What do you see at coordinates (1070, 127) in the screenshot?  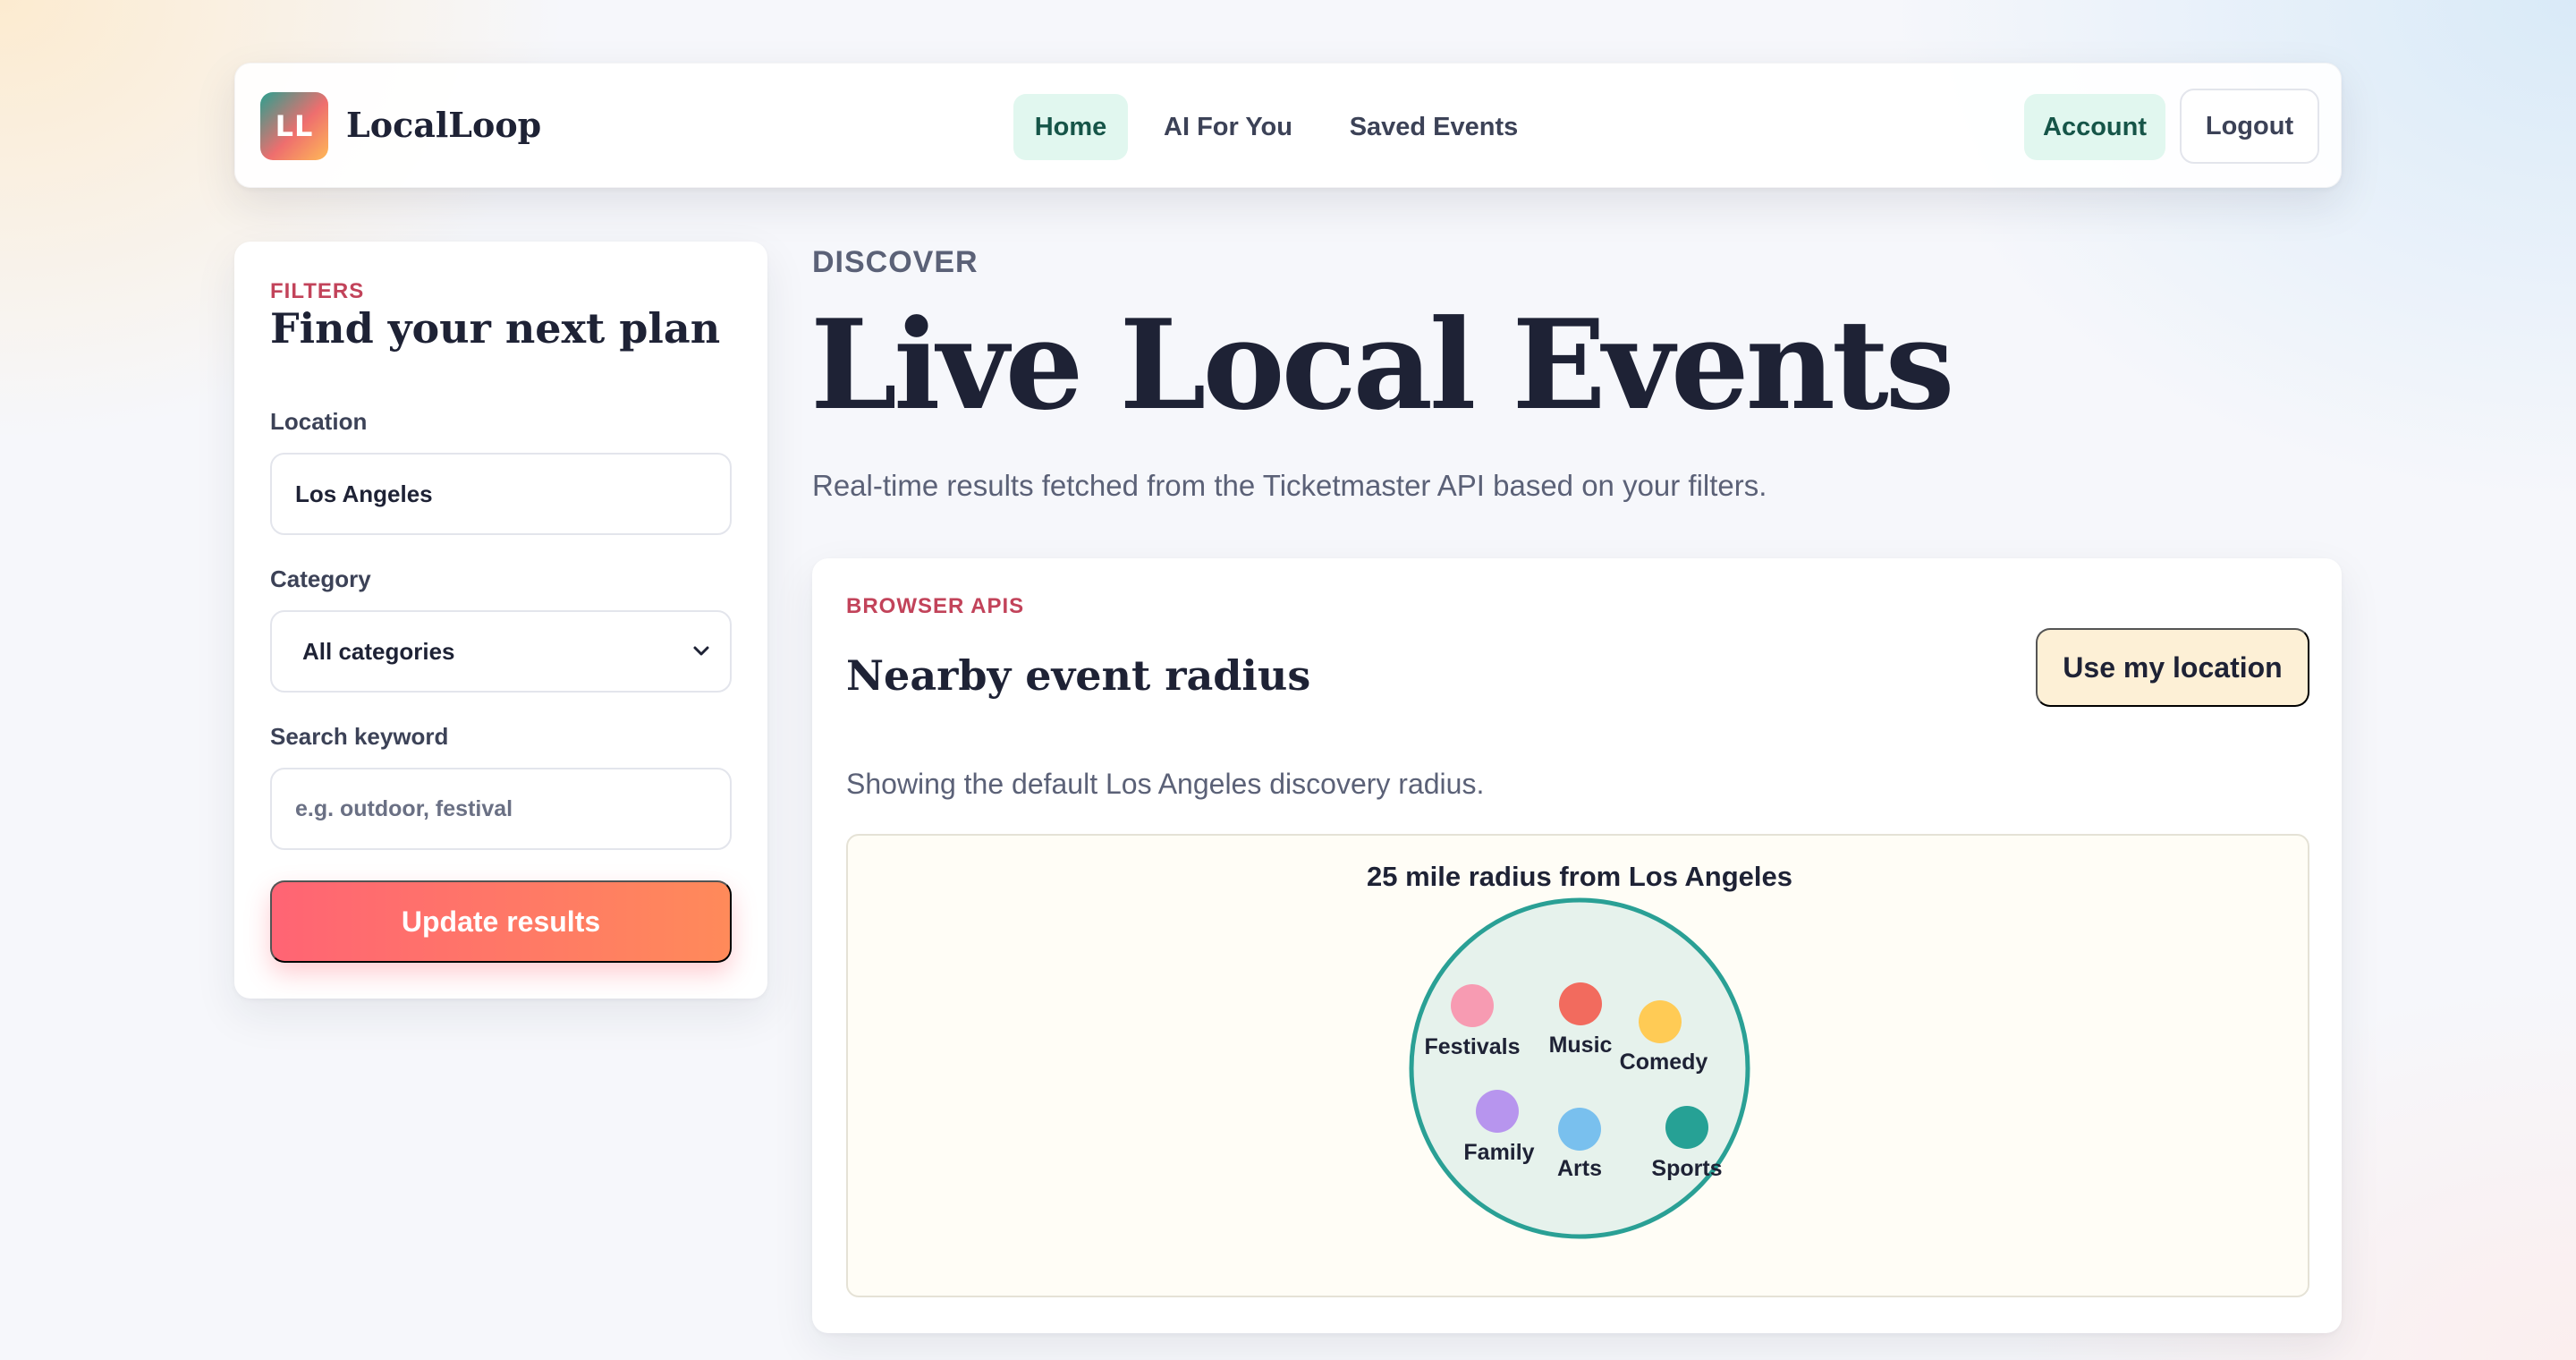 I see `nav-link-home: Home` at bounding box center [1070, 127].